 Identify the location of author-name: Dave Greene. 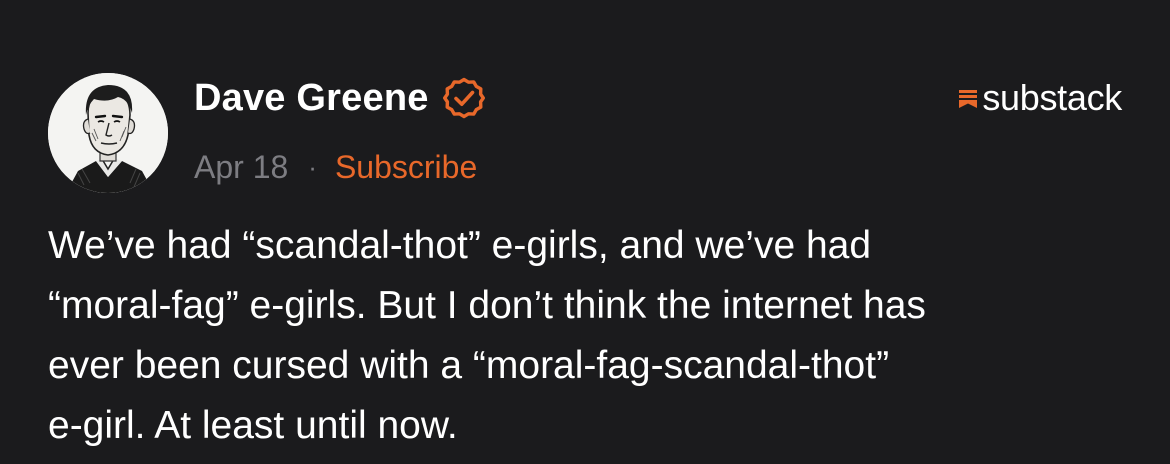
(311, 98).